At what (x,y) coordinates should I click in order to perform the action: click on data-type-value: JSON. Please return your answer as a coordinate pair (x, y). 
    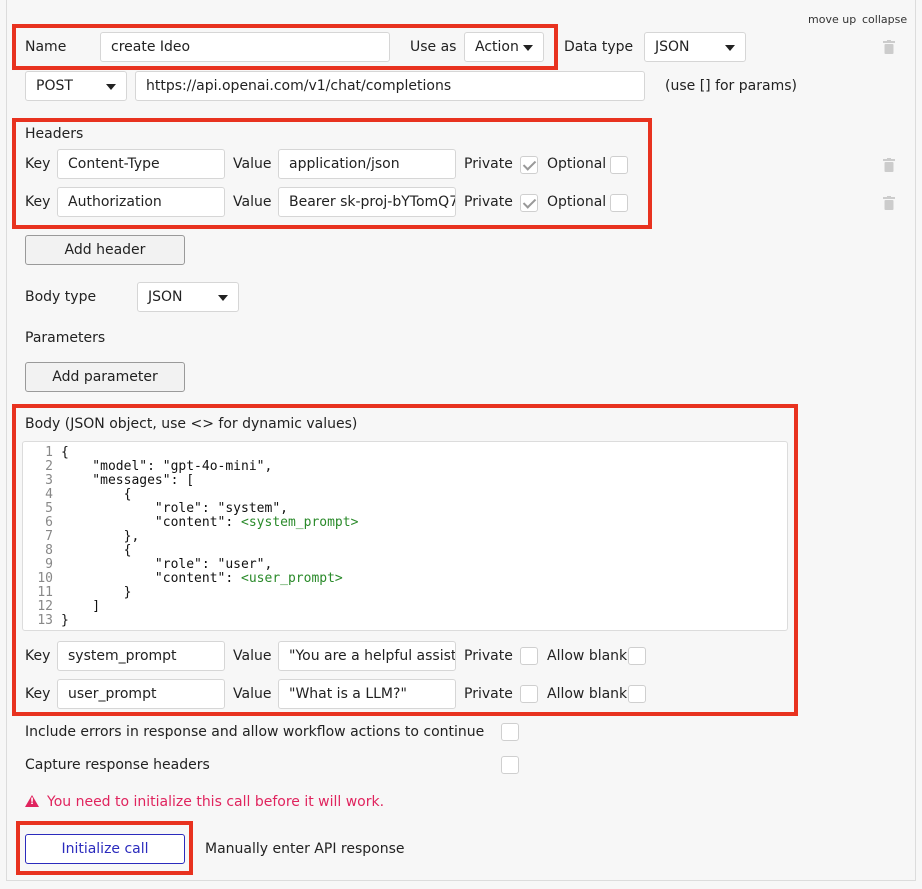
    Looking at the image, I should click on (672, 47).